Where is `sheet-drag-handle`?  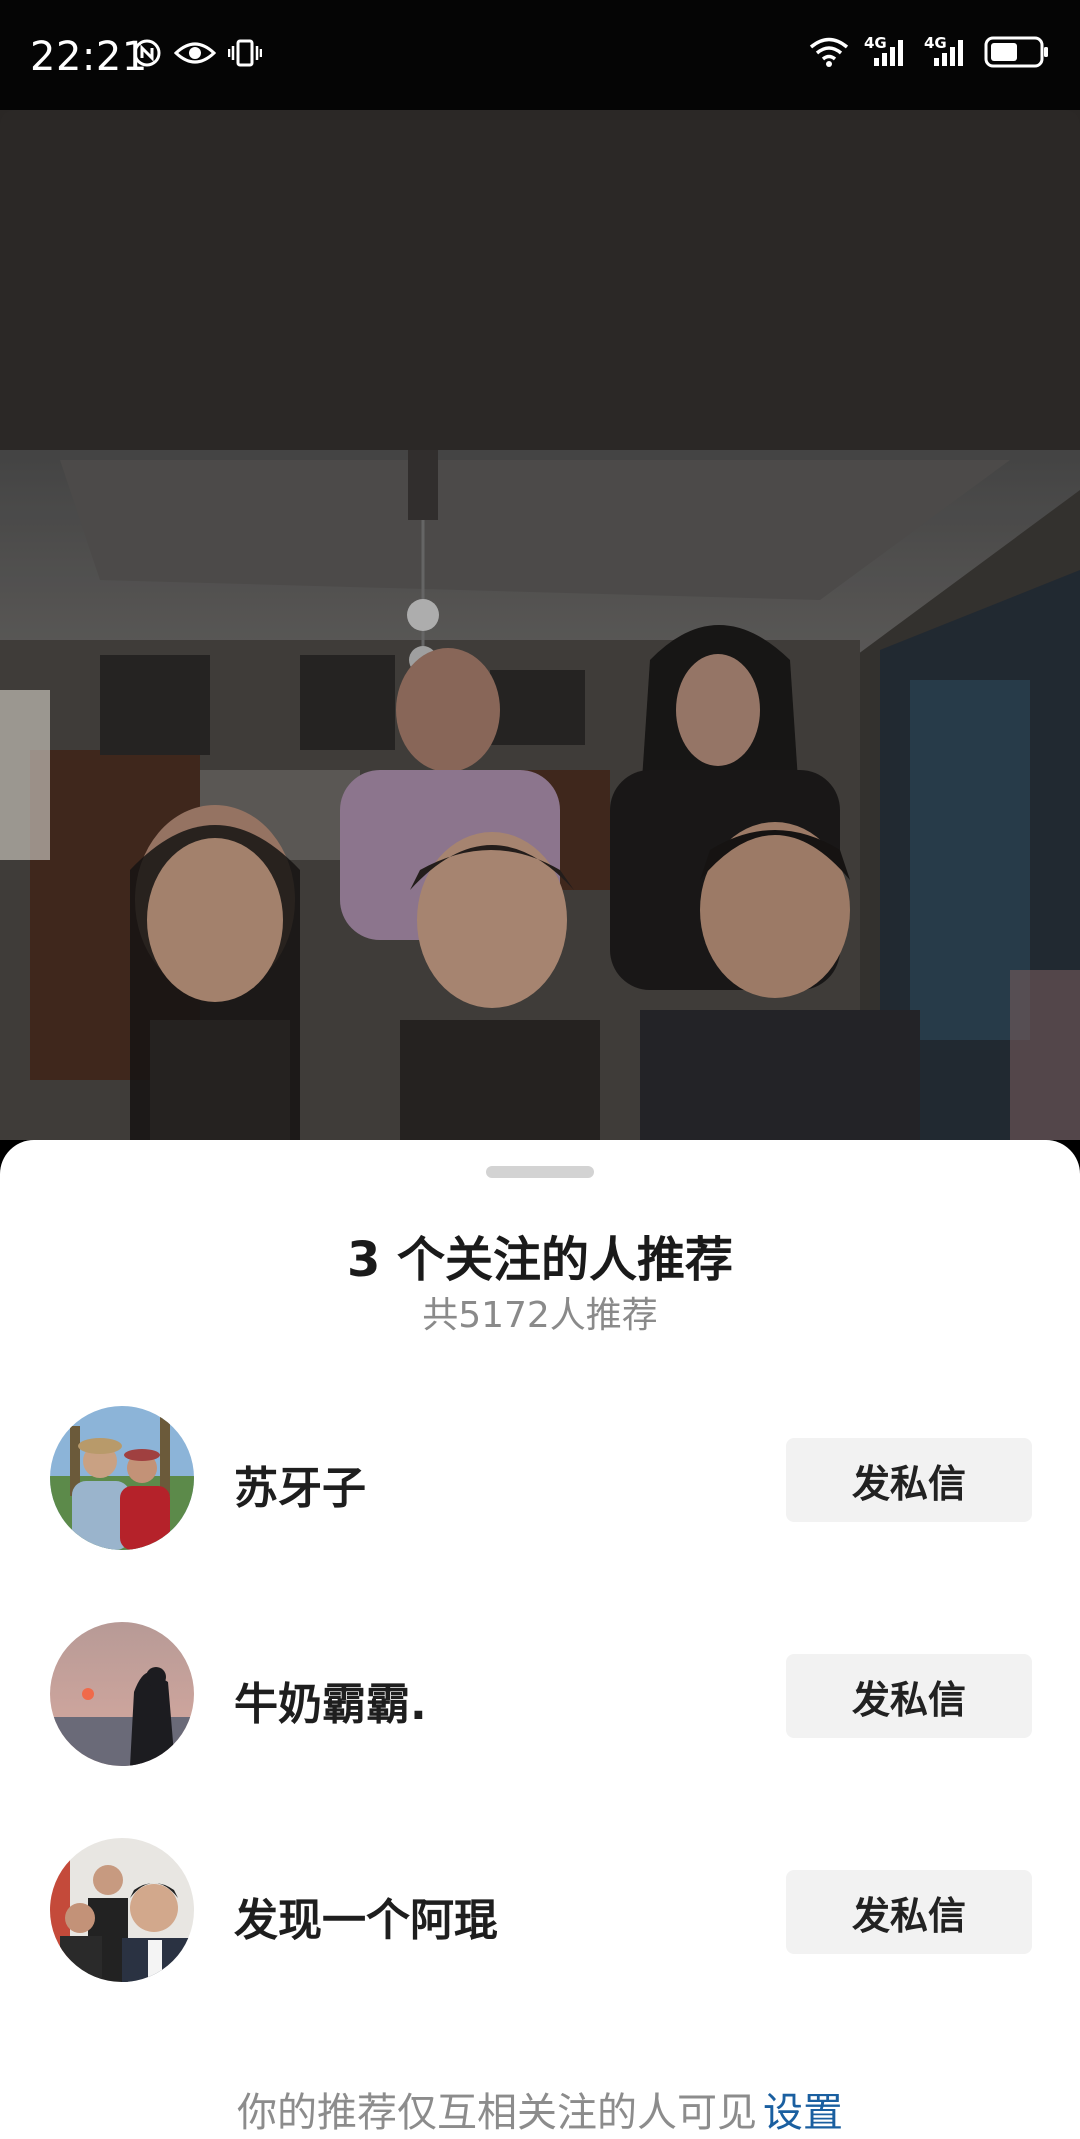 sheet-drag-handle is located at coordinates (540, 1172).